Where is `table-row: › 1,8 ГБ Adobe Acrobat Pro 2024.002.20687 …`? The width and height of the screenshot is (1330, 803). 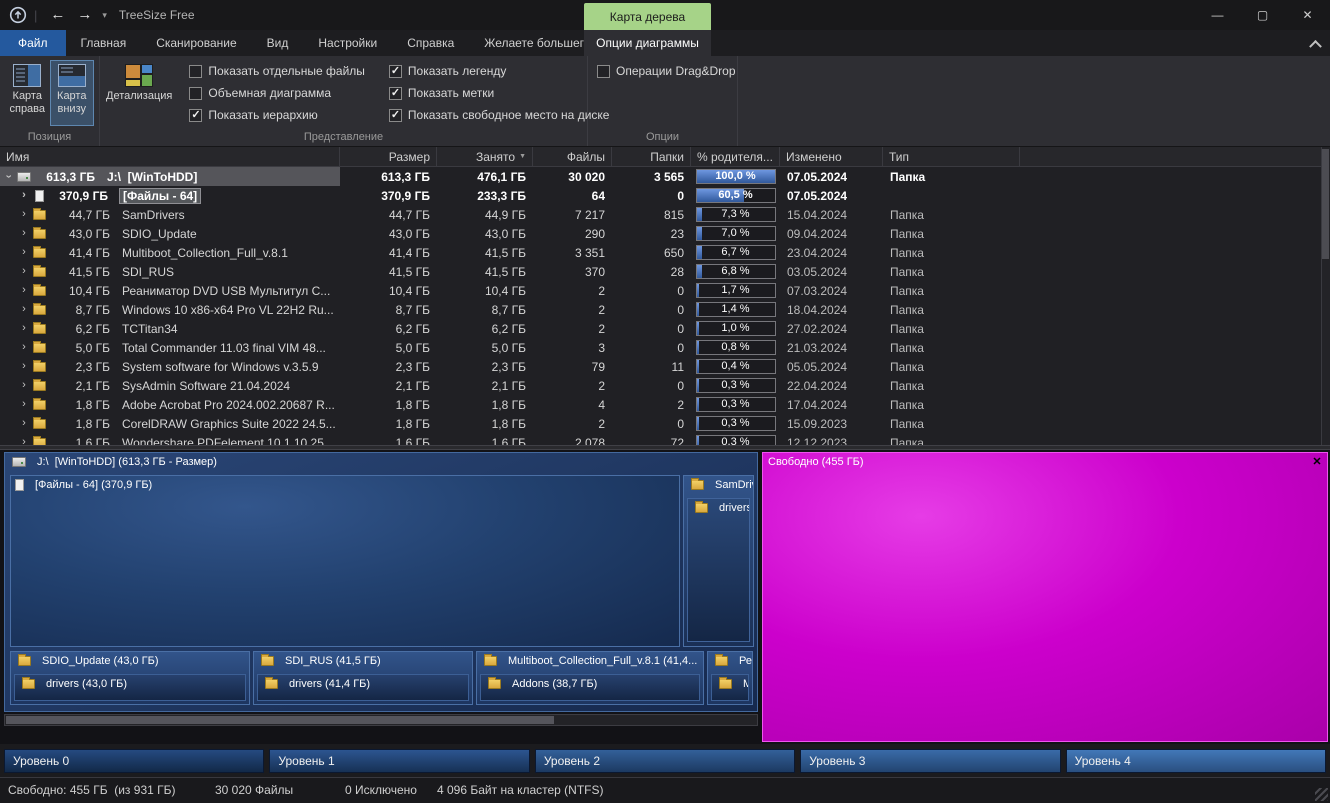 table-row: › 1,8 ГБ Adobe Acrobat Pro 2024.002.20687 … is located at coordinates (665, 404).